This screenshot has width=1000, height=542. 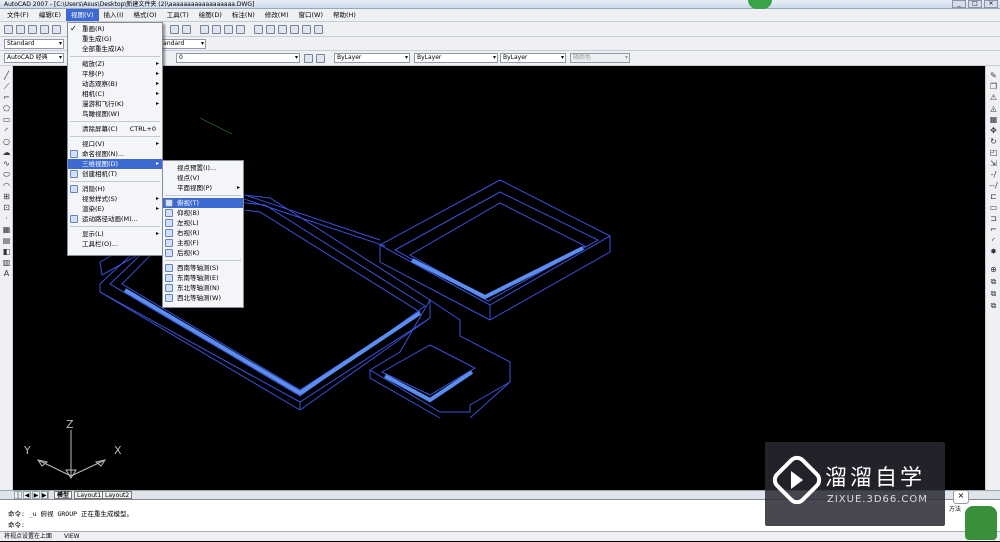 What do you see at coordinates (993, 153) in the screenshot?
I see `scale-icon: ◰` at bounding box center [993, 153].